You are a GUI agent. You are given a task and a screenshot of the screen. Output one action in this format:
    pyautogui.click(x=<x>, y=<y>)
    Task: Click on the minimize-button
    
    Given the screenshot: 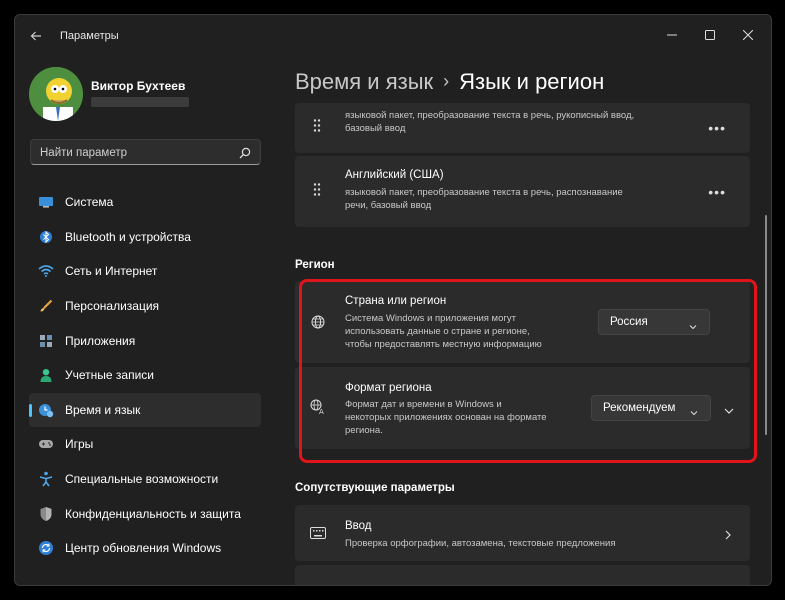 What is the action you would take?
    pyautogui.click(x=672, y=35)
    